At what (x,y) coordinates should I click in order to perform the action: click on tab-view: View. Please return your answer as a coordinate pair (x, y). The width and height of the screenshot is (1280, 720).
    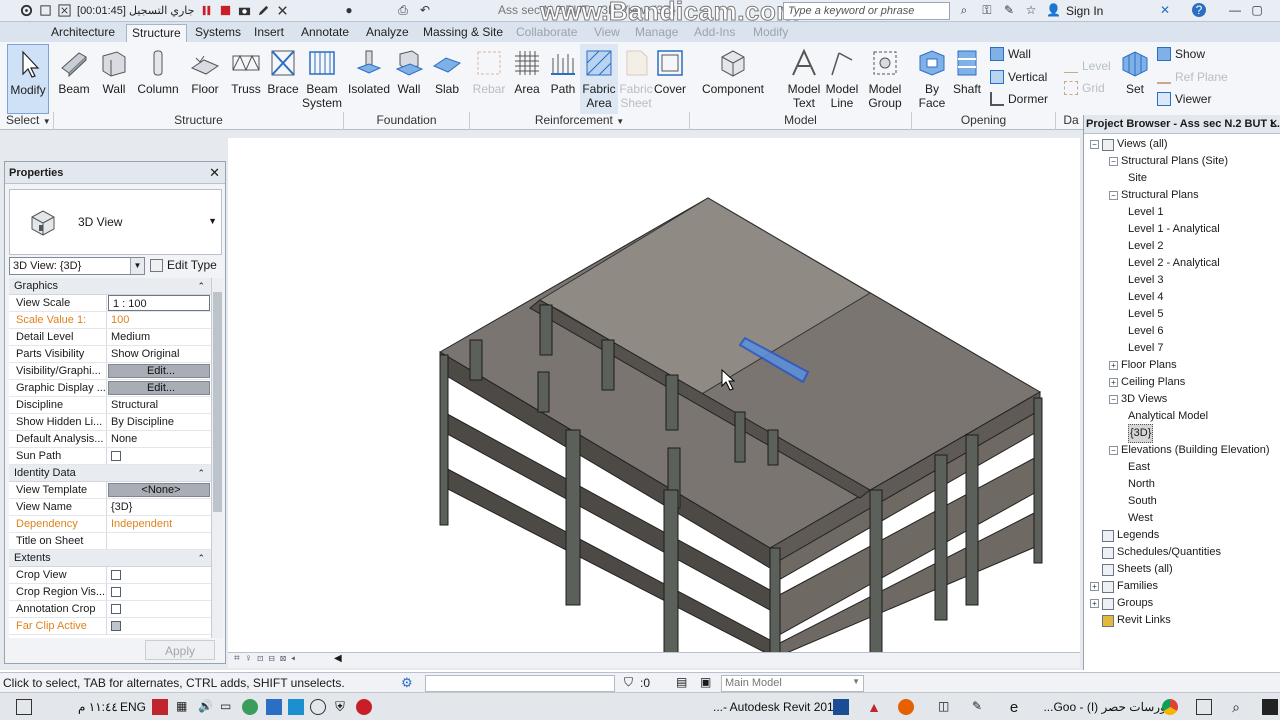
    Looking at the image, I should click on (607, 33).